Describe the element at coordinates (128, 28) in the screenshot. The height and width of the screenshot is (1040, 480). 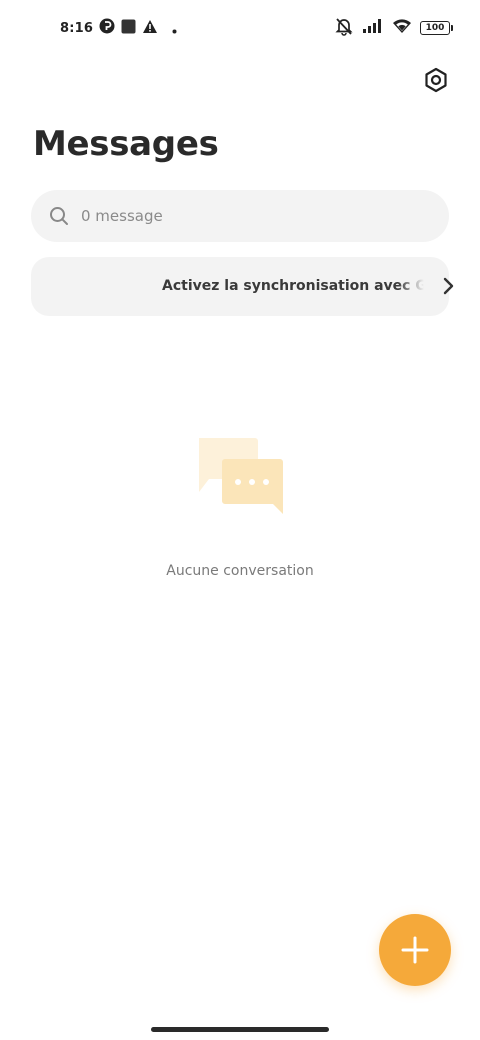
I see `square-notification-icon` at that location.